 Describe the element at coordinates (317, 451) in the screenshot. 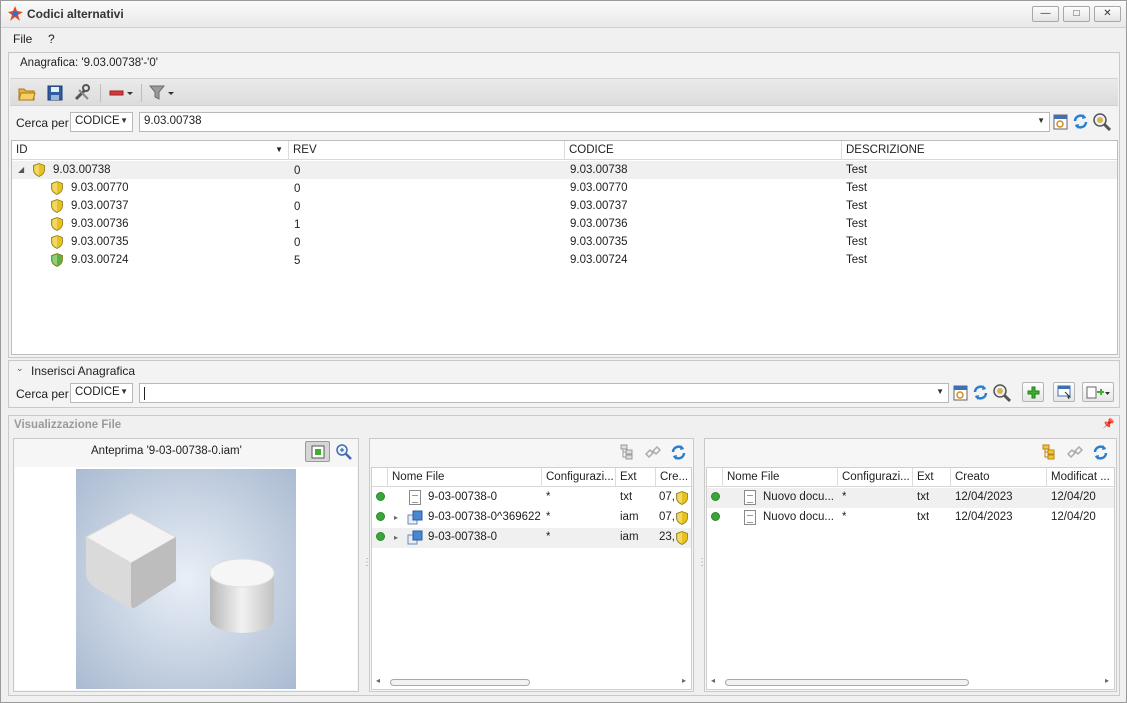

I see `fit-view-button` at that location.